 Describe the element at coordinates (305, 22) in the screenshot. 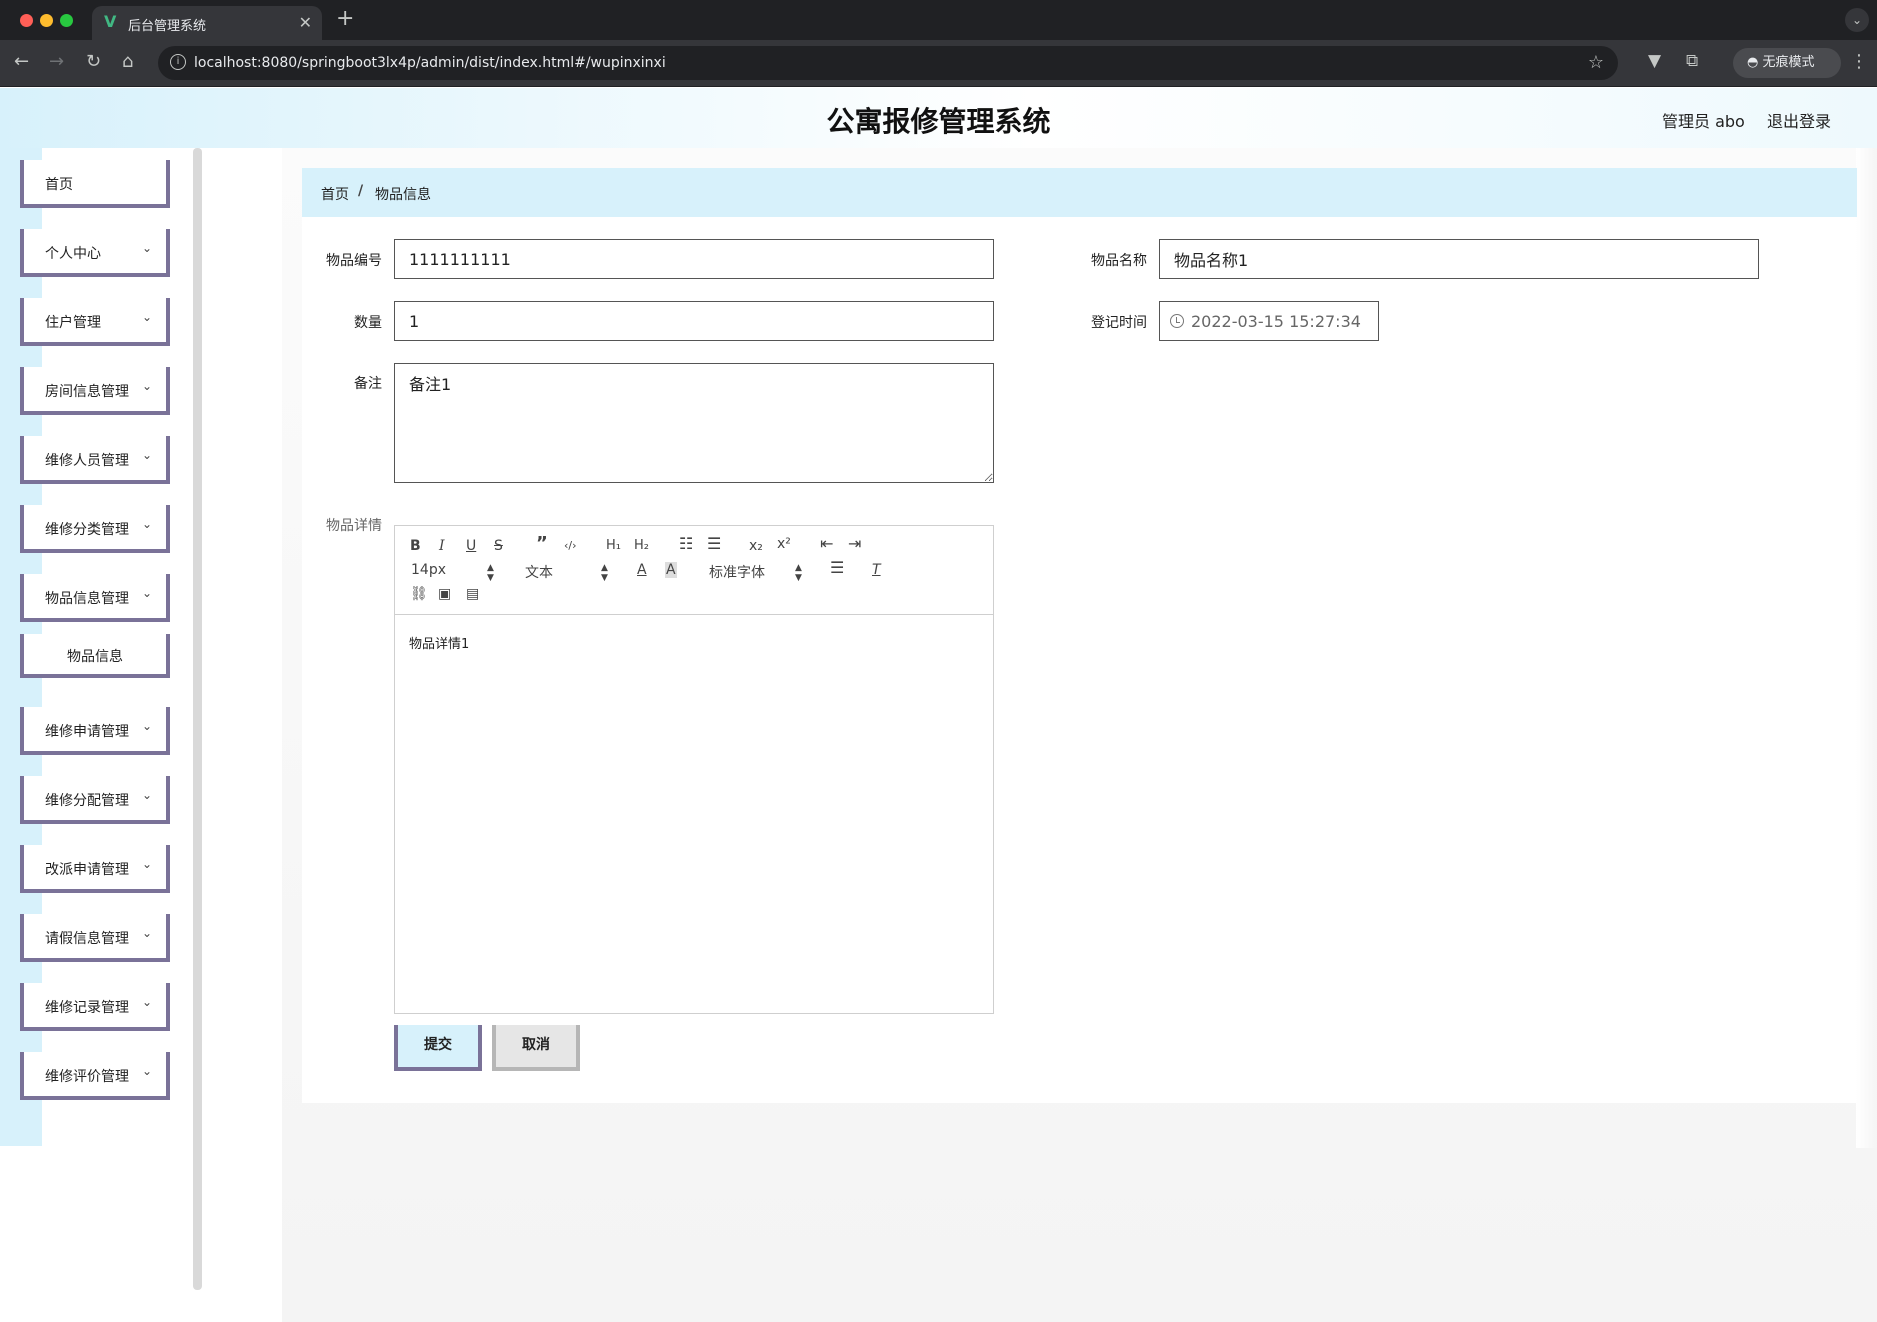

I see `close-icon: ✕` at that location.